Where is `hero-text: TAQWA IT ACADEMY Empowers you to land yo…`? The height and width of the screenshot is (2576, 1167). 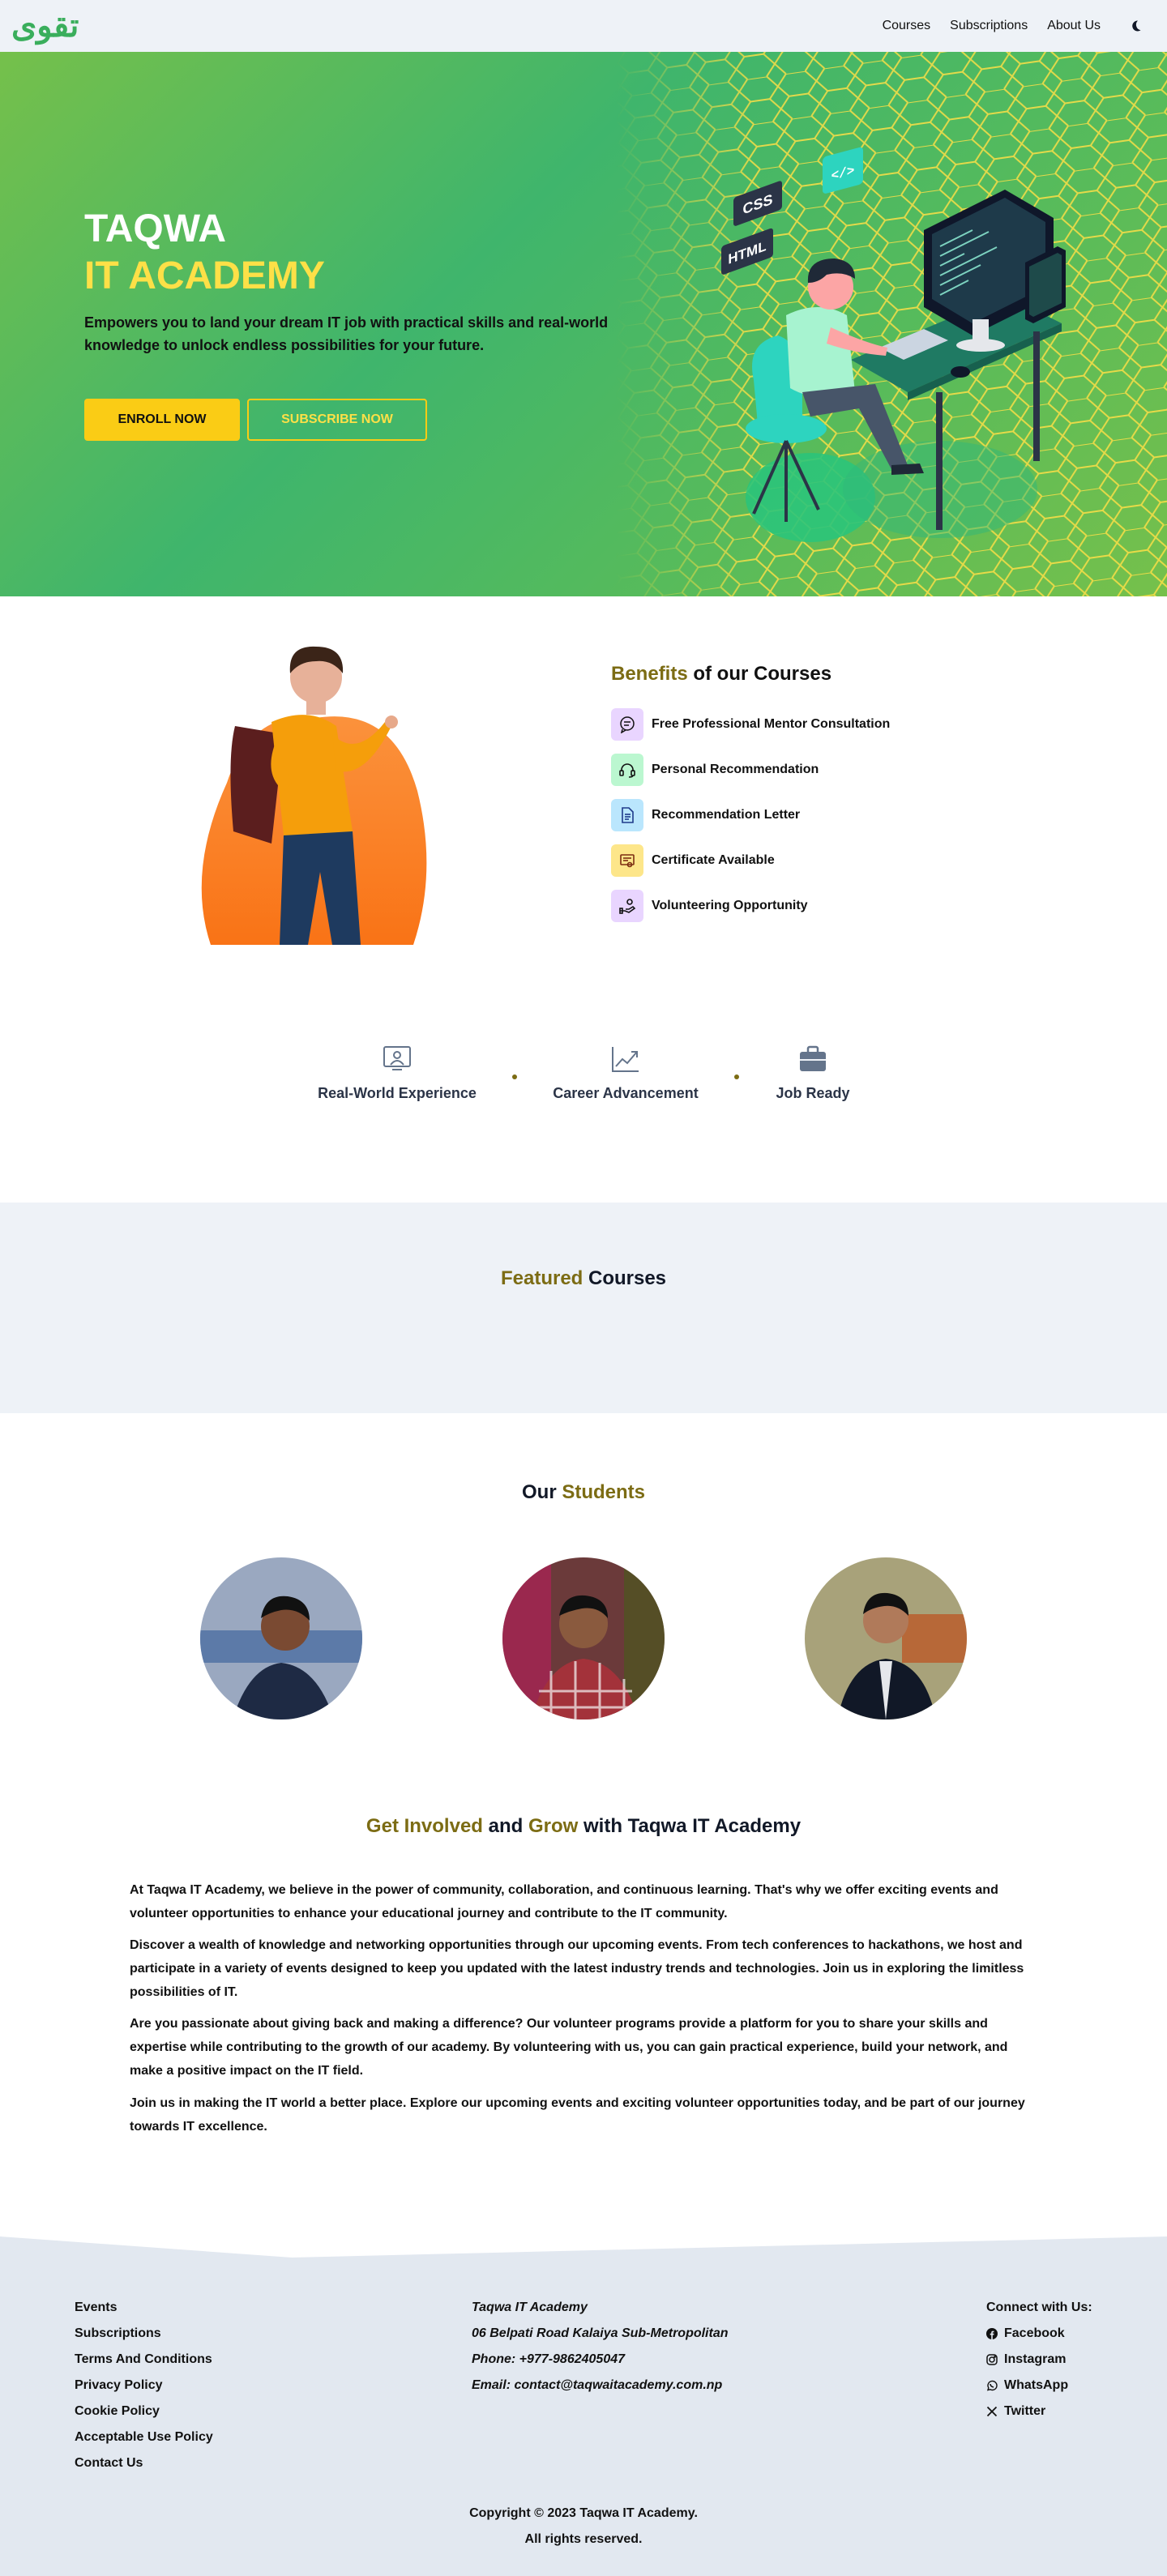
hero-text: TAQWA IT ACADEMY Empowers you to land yo… is located at coordinates (359, 323).